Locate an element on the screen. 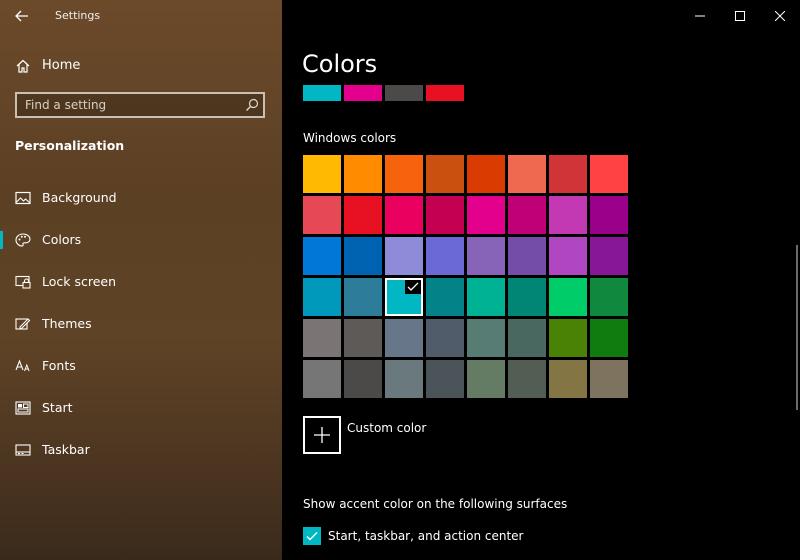 The width and height of the screenshot is (800, 560). maximize-icon is located at coordinates (740, 16).